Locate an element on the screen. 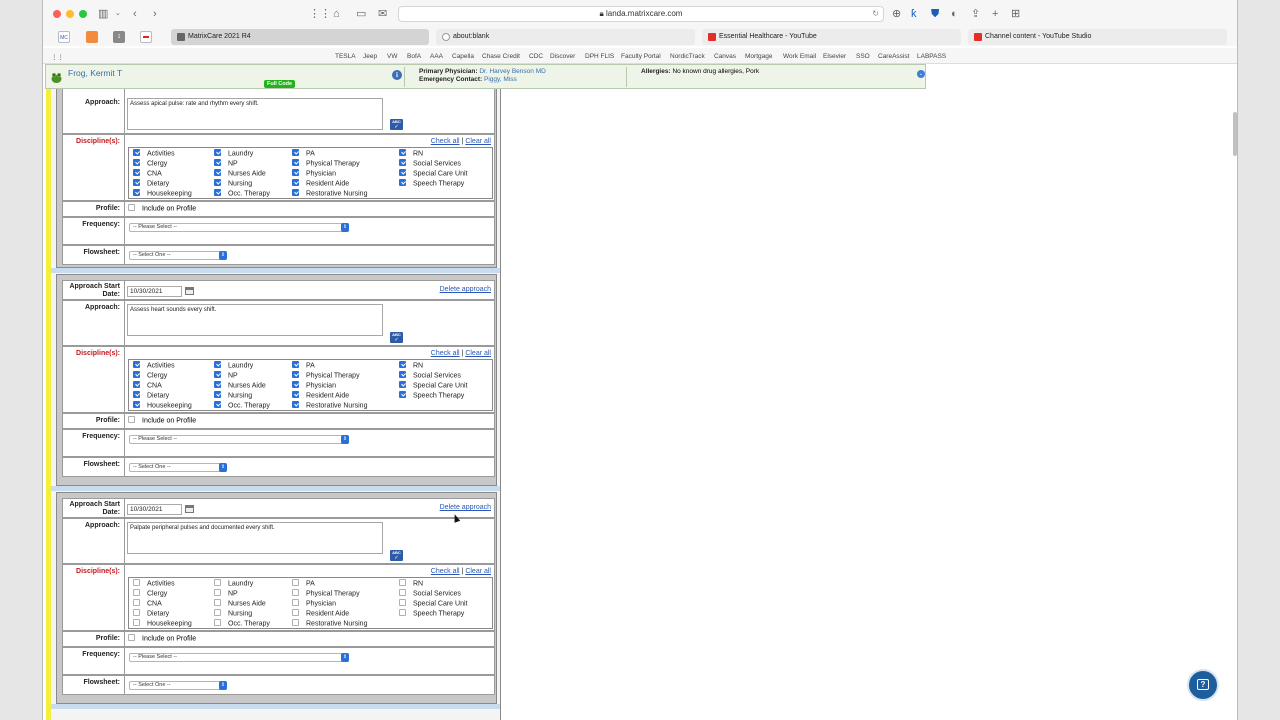  sidebar-icon: ▥ is located at coordinates (103, 14).